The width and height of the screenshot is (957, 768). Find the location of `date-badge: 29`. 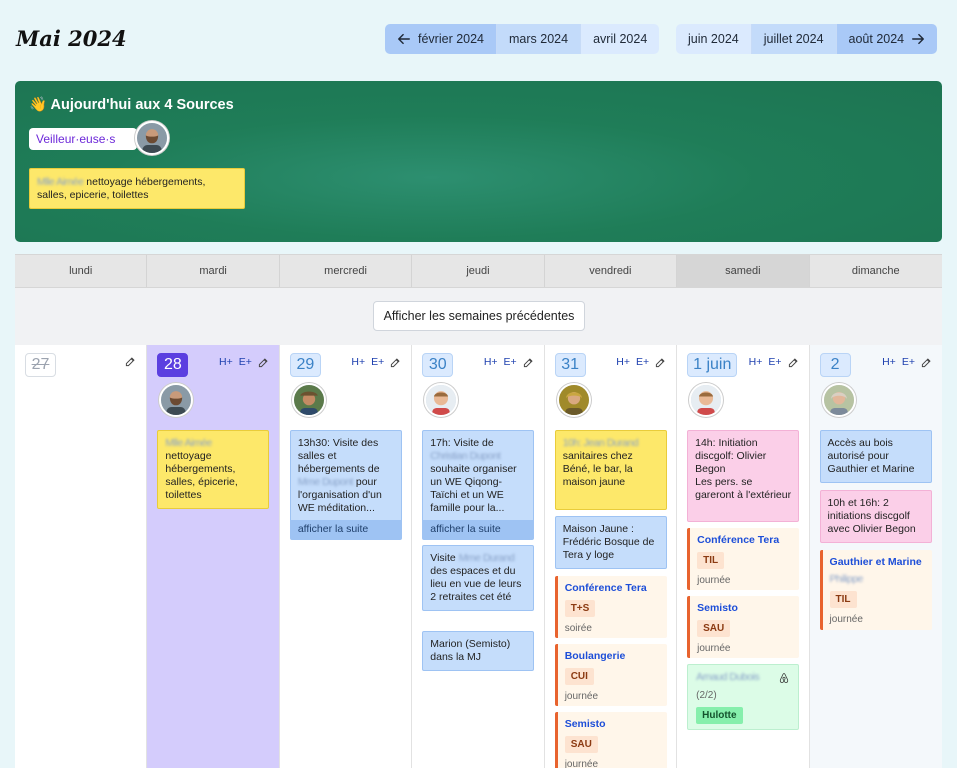

date-badge: 29 is located at coordinates (305, 365).